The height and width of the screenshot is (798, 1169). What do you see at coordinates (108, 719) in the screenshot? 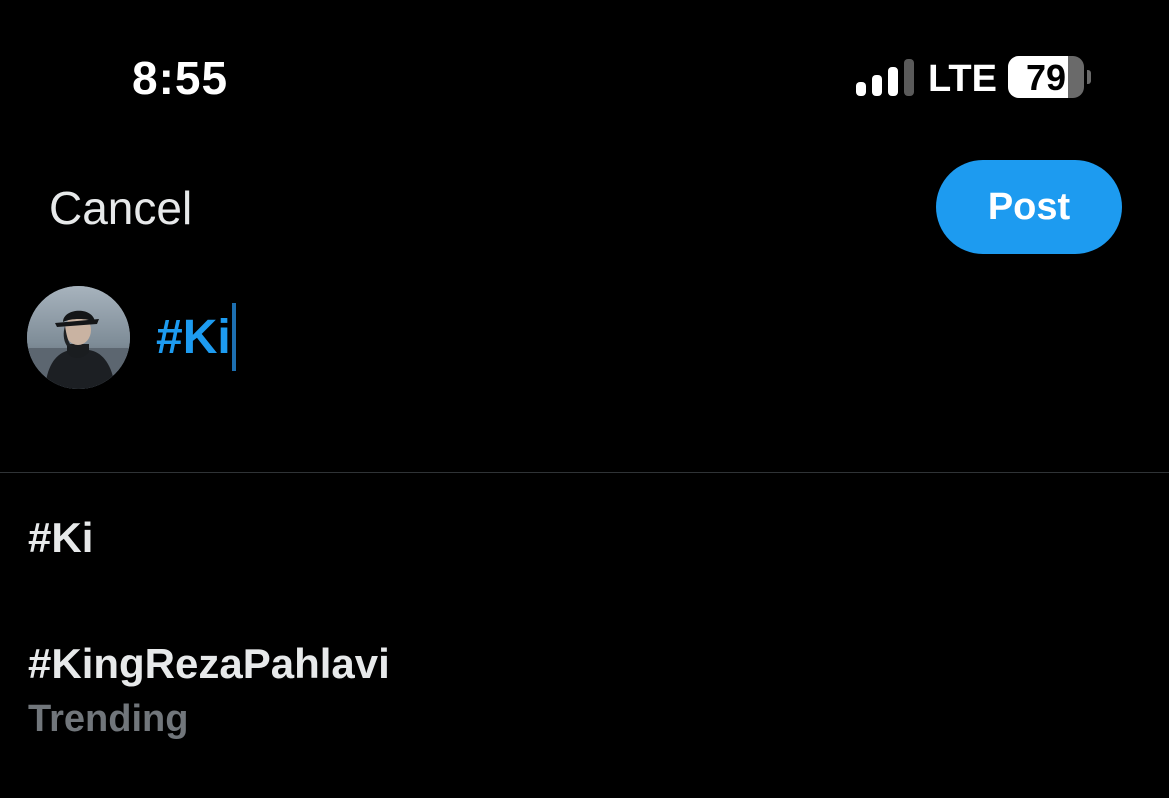
I see `suggestion-subtitle: Trending` at bounding box center [108, 719].